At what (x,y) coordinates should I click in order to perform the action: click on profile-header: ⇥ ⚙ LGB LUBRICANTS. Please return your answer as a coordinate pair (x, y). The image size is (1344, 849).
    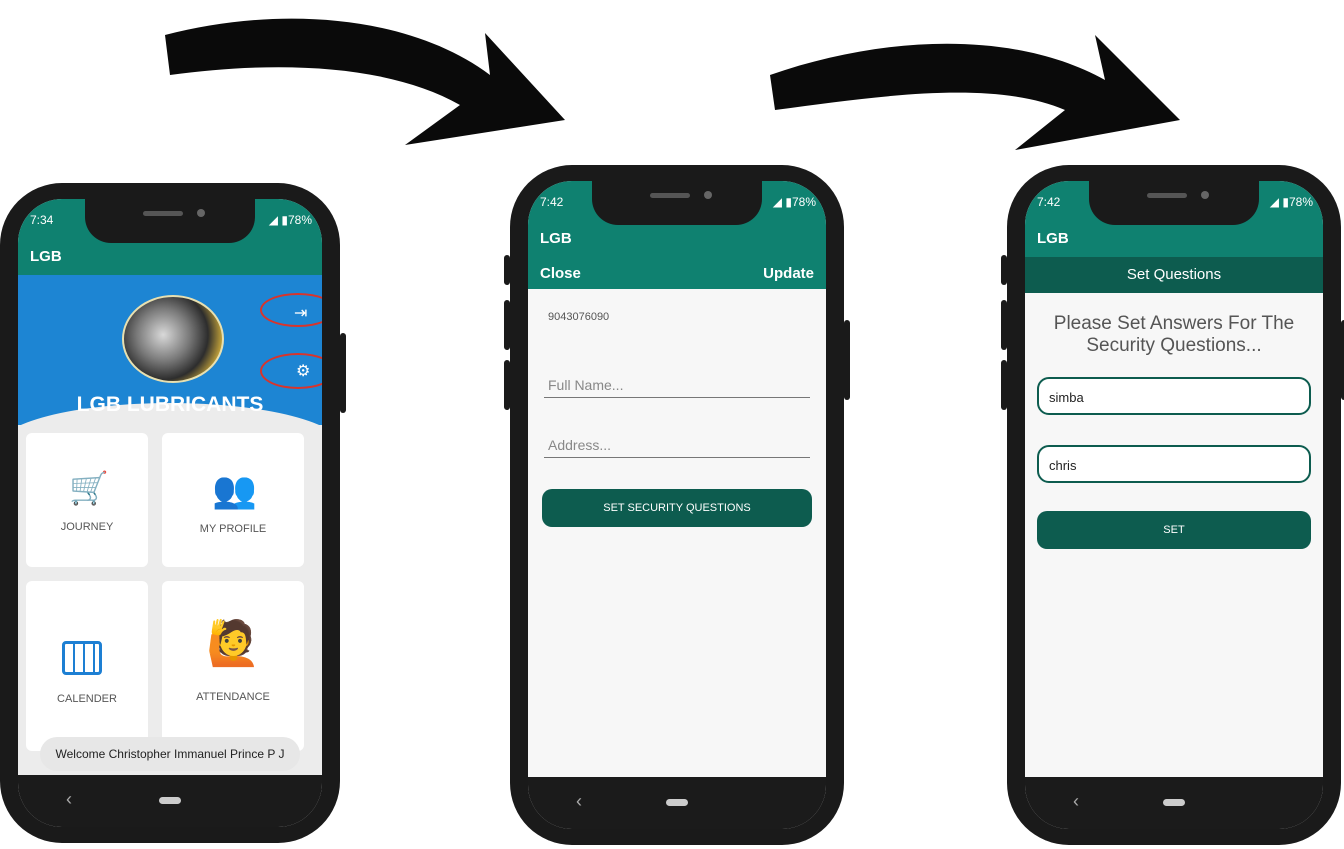
    Looking at the image, I should click on (170, 361).